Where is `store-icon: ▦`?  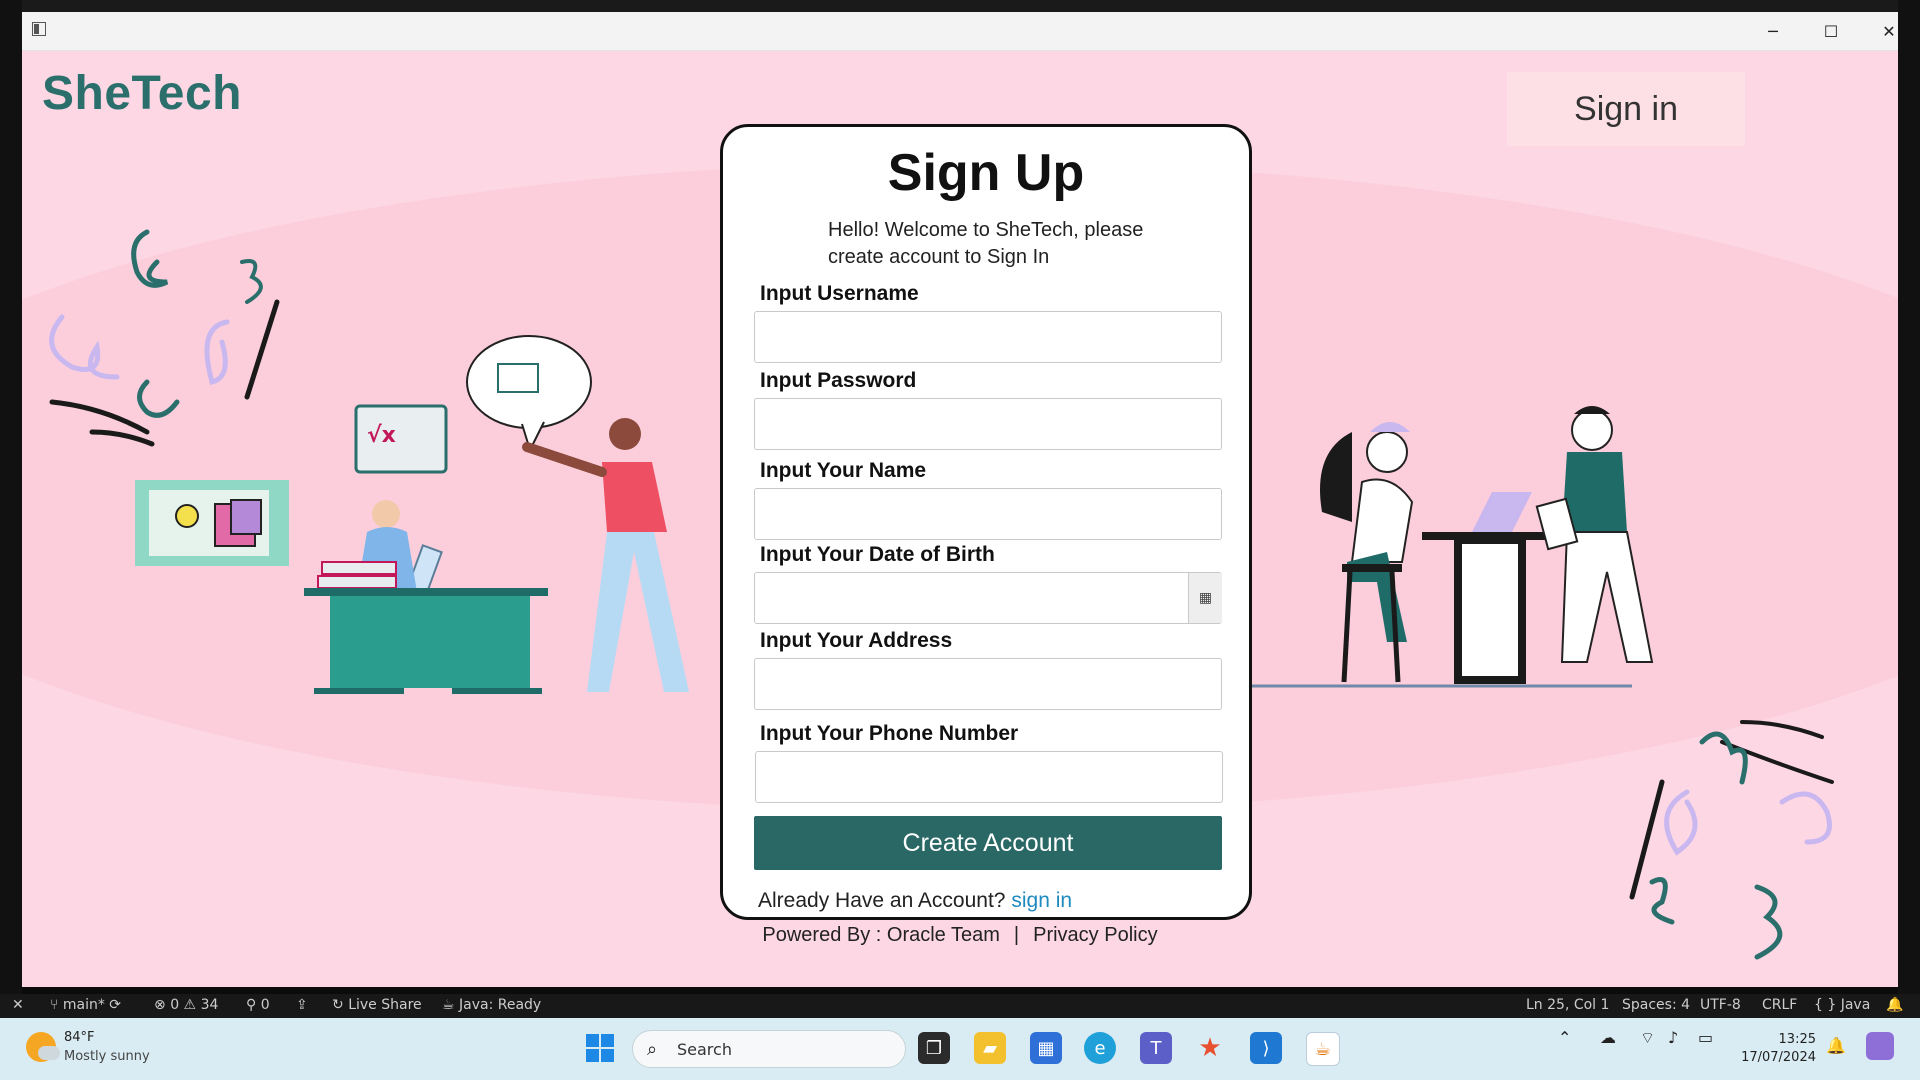 store-icon: ▦ is located at coordinates (1046, 1048).